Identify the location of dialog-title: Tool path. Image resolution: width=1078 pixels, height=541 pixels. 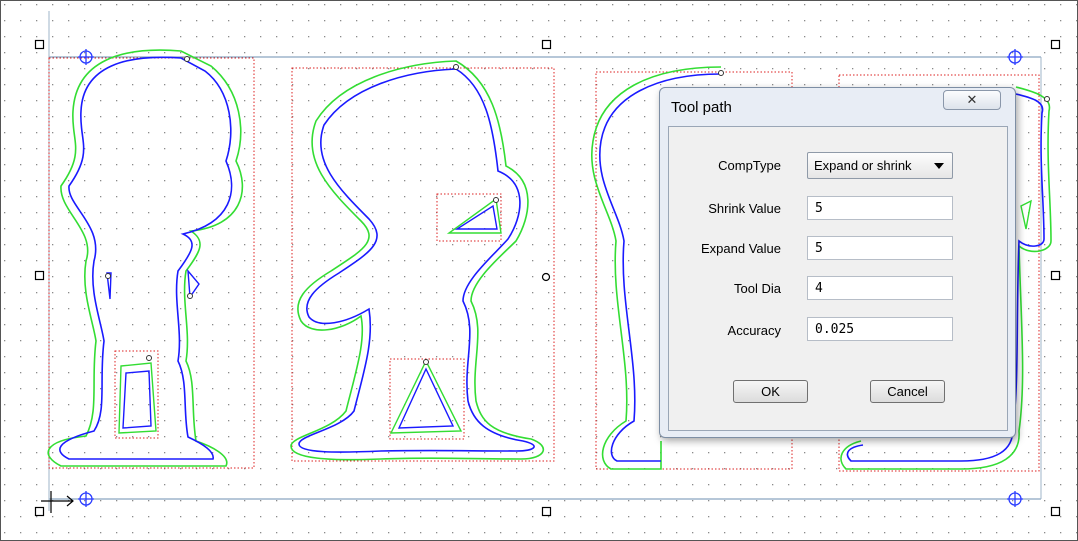
(701, 107).